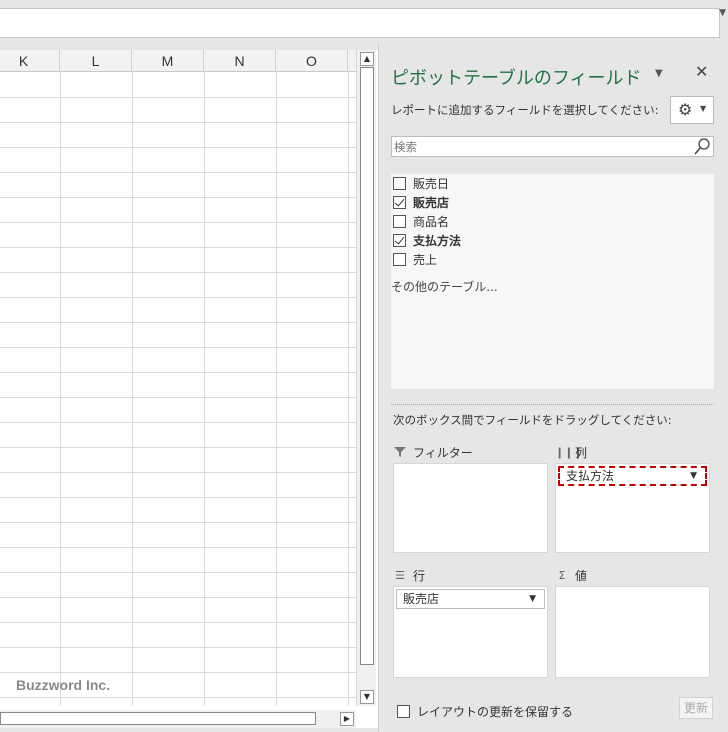 The width and height of the screenshot is (728, 732). Describe the element at coordinates (30, 61) in the screenshot. I see `column-header-k: K` at that location.